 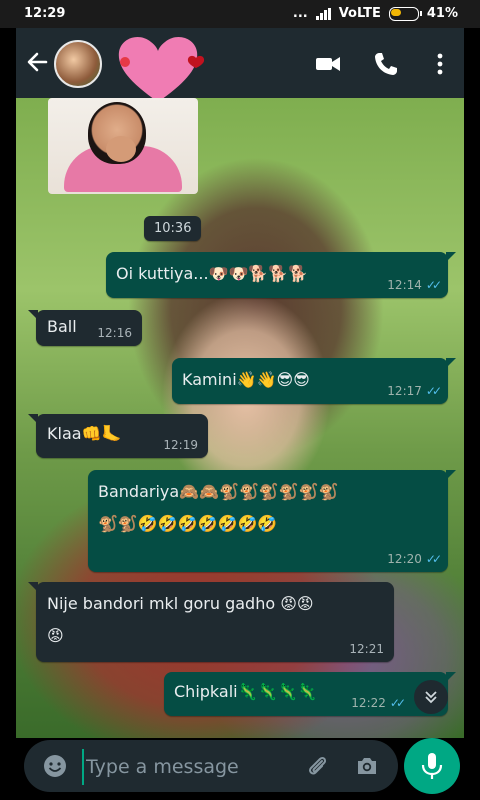 I want to click on message-meta: 12:16, so click(x=114, y=333).